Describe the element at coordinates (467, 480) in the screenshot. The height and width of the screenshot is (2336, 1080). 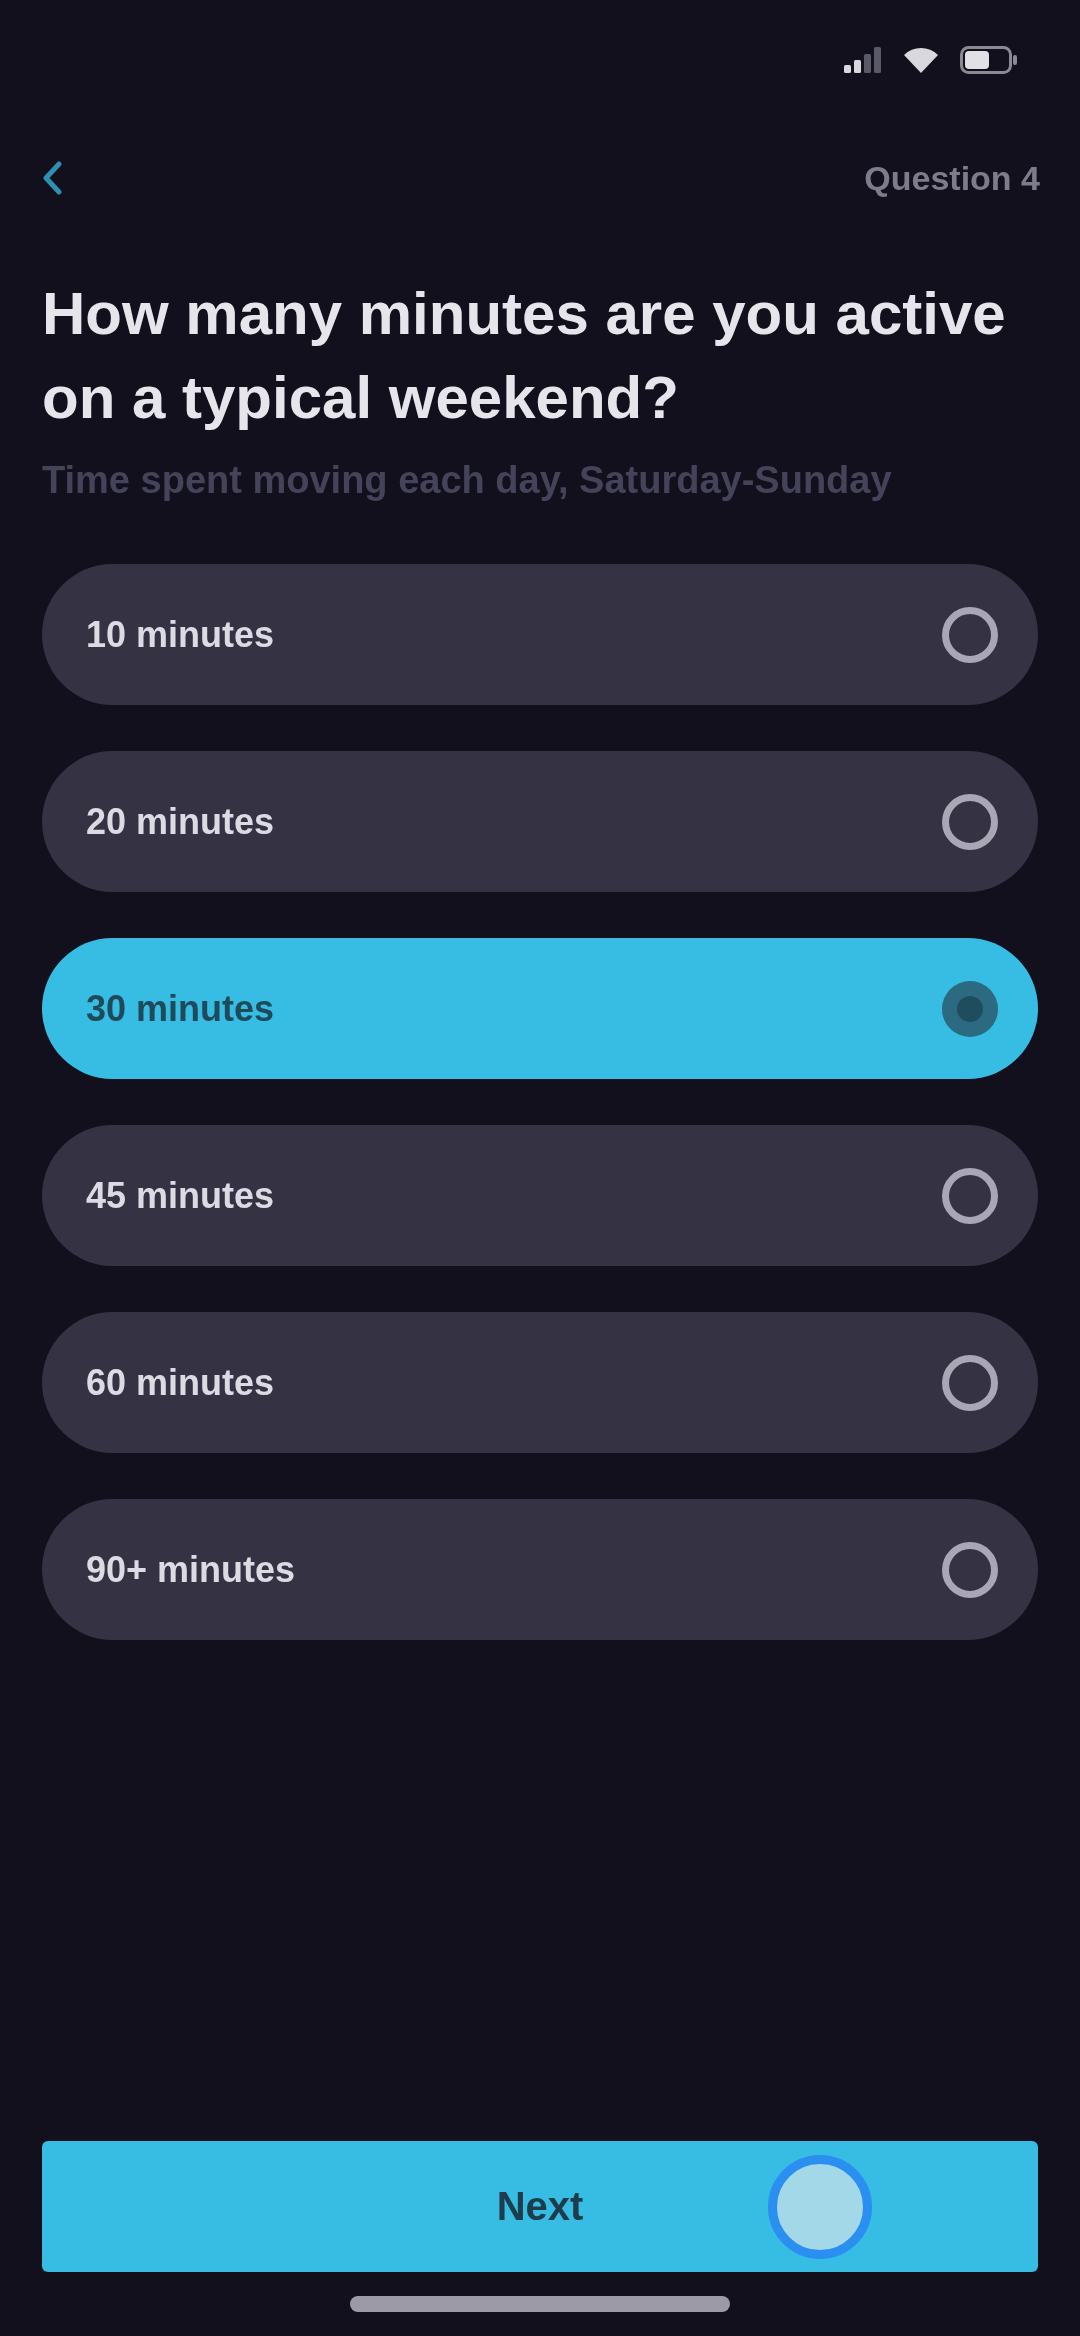
I see `question-subtitle: Time spent moving each day, Saturday-Sunday` at that location.